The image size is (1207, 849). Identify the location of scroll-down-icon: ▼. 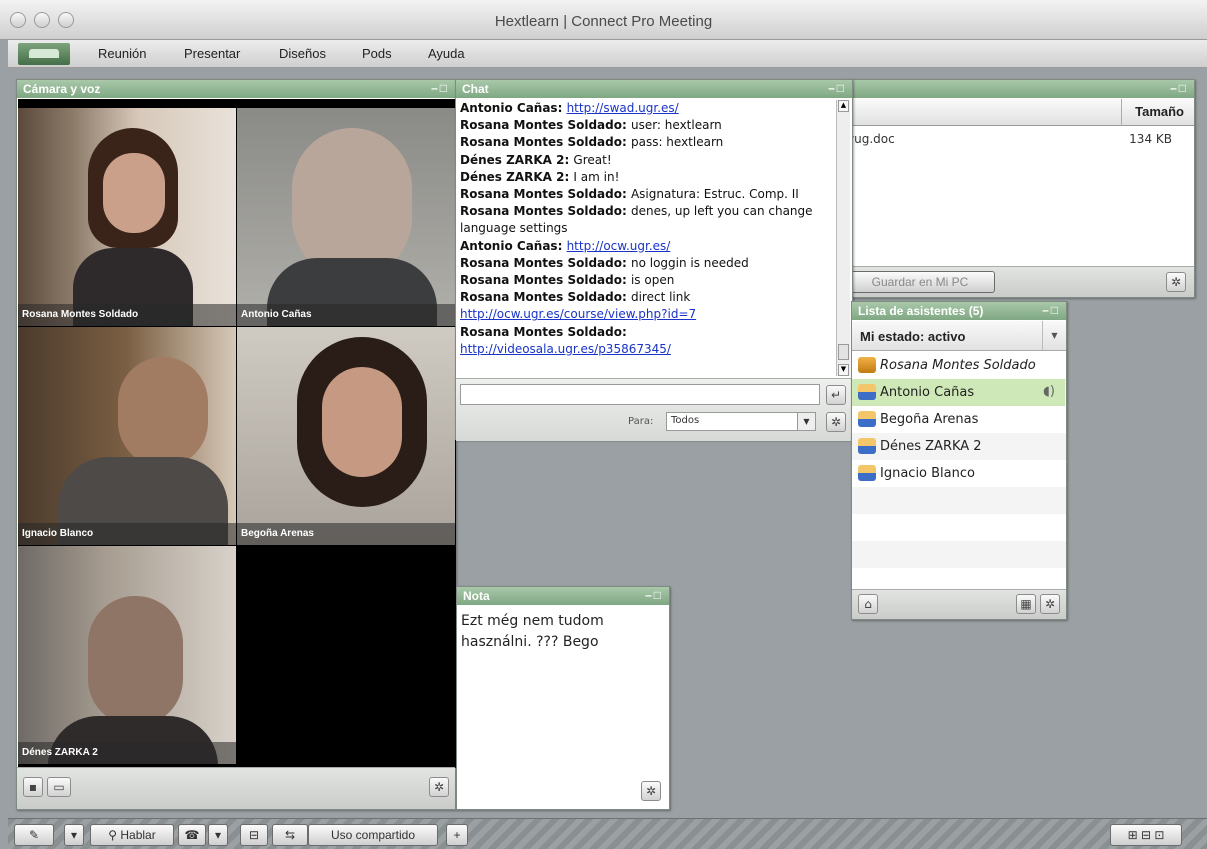
(843, 370).